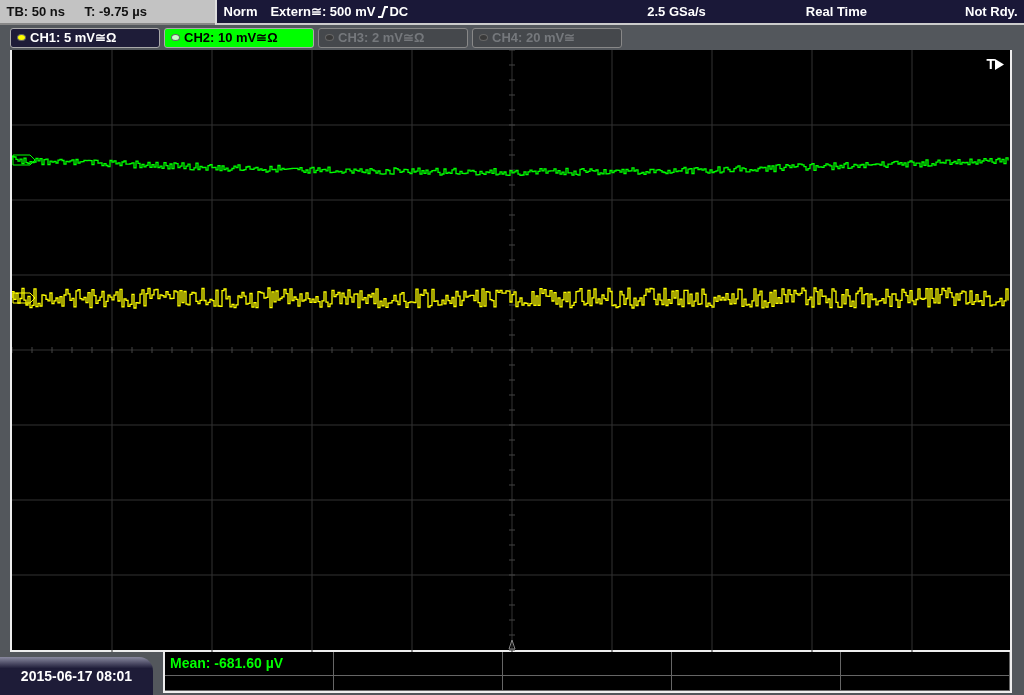 Image resolution: width=1024 pixels, height=695 pixels. What do you see at coordinates (85, 37) in the screenshot?
I see `channel-tab: CH1: 5 mV≅Ω` at bounding box center [85, 37].